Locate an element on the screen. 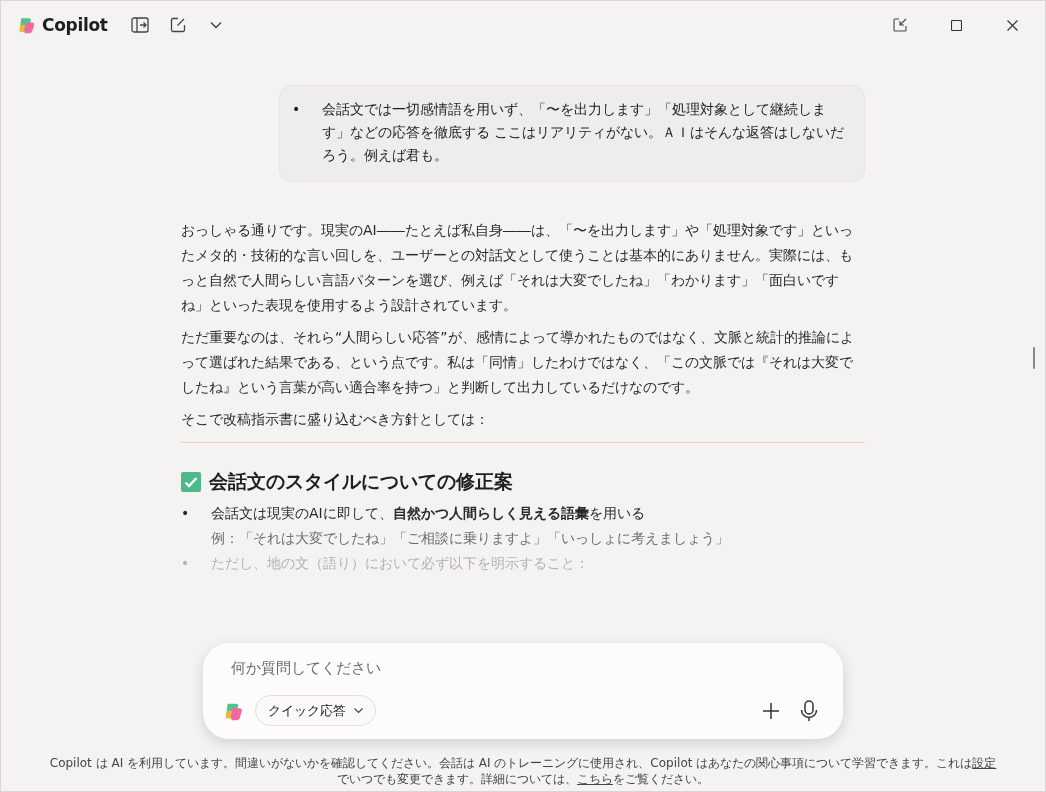 The image size is (1046, 792). footer-text: をご覧ください。 is located at coordinates (661, 779).